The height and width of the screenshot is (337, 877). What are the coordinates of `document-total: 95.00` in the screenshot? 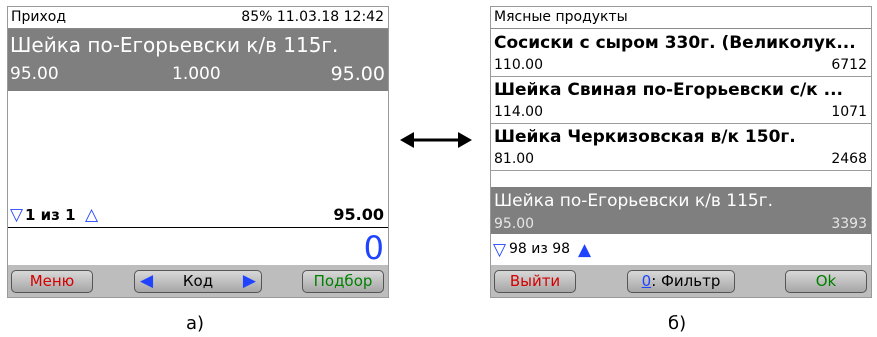 It's located at (358, 214).